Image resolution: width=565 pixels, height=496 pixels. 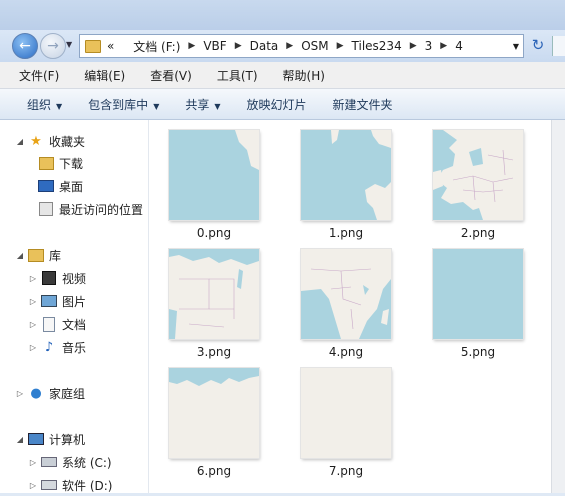 I want to click on share-button: 共享 ▼, so click(x=202, y=104).